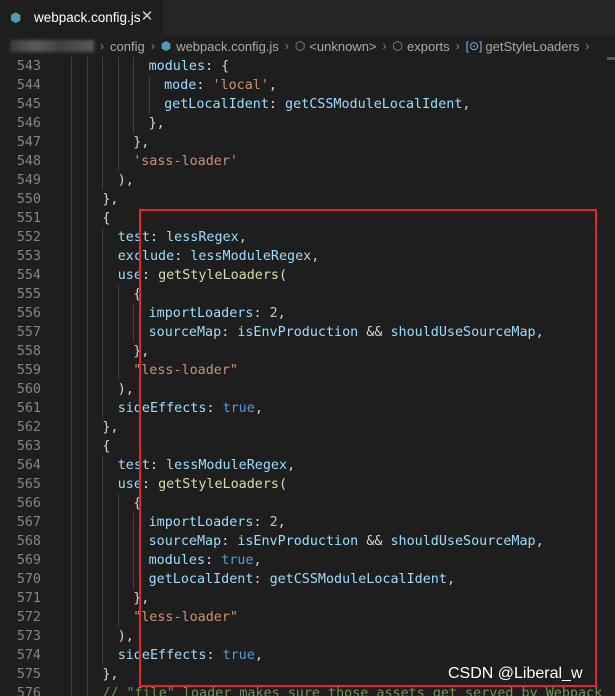 This screenshot has height=696, width=615. What do you see at coordinates (28, 560) in the screenshot?
I see `line-number: 569` at bounding box center [28, 560].